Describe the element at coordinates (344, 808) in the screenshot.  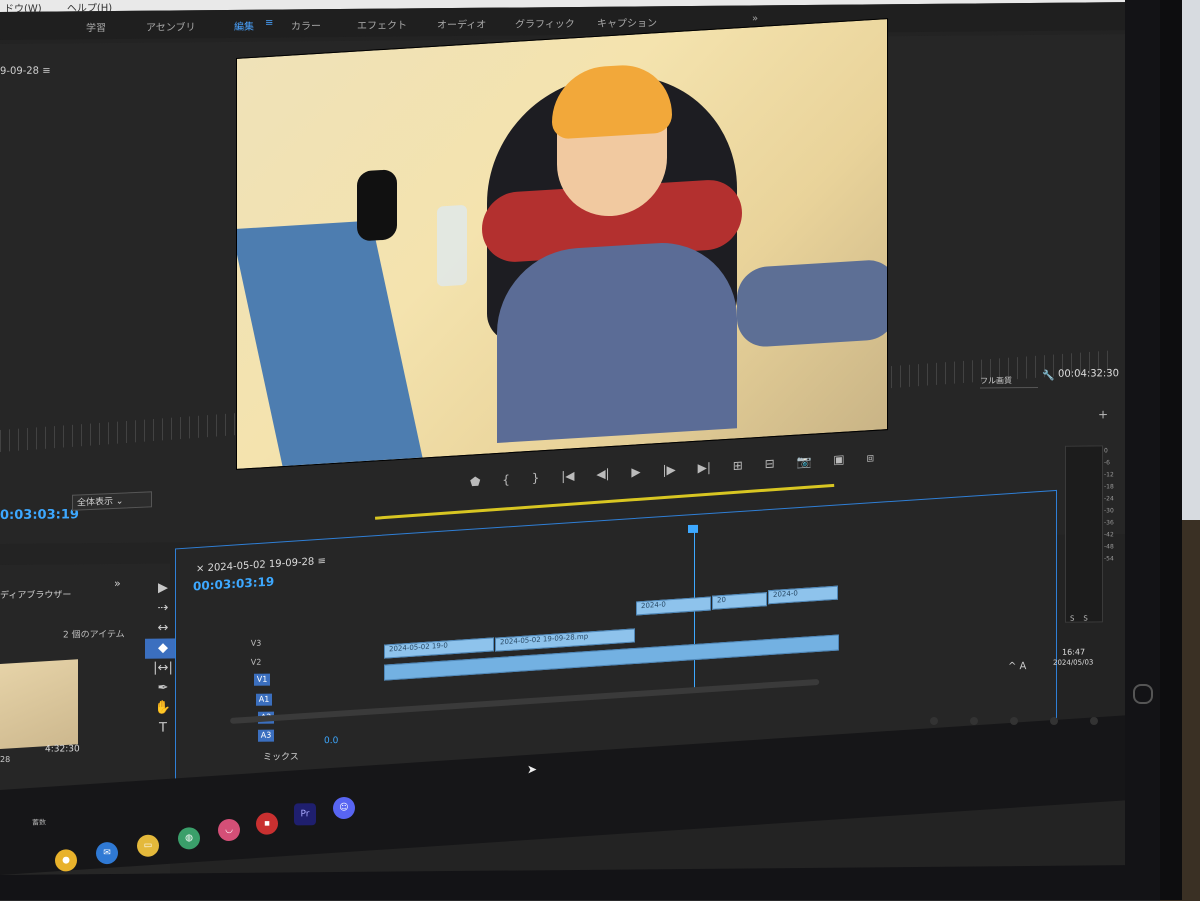
I see `discord-icon: ☺` at that location.